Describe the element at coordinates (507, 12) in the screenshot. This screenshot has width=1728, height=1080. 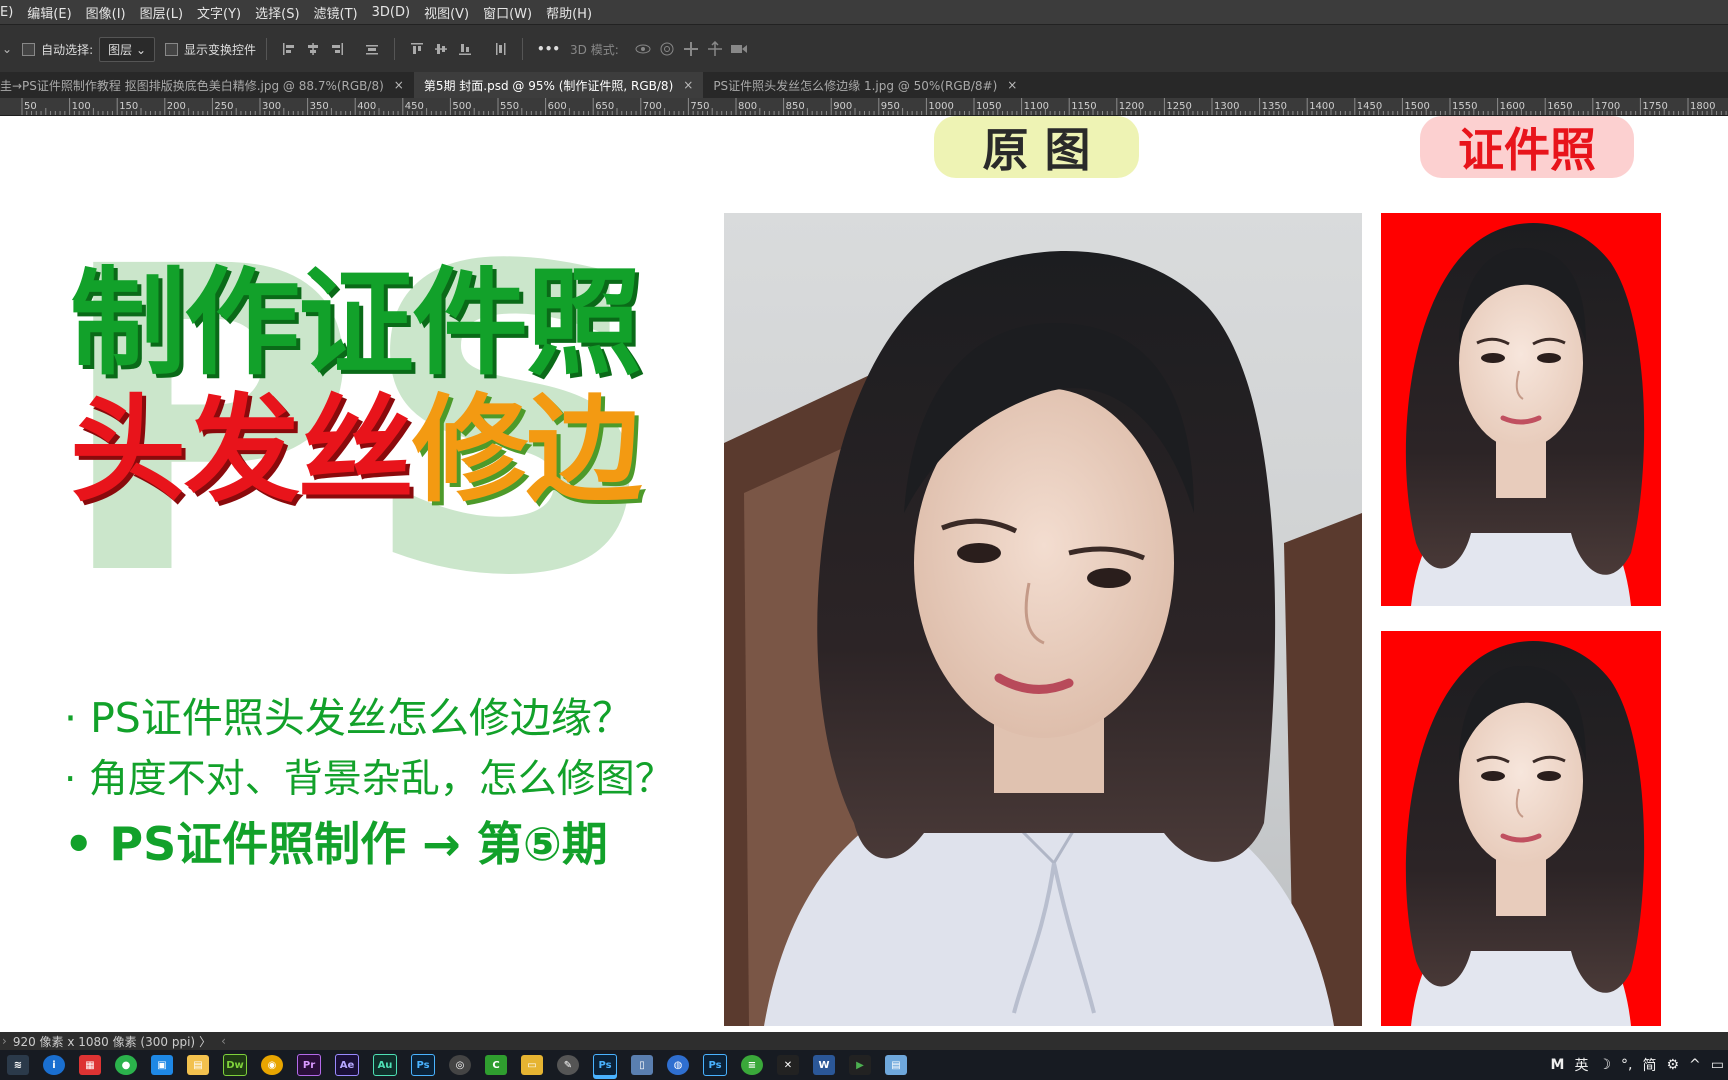
I see `menu-item-window: 窗口(W)` at that location.